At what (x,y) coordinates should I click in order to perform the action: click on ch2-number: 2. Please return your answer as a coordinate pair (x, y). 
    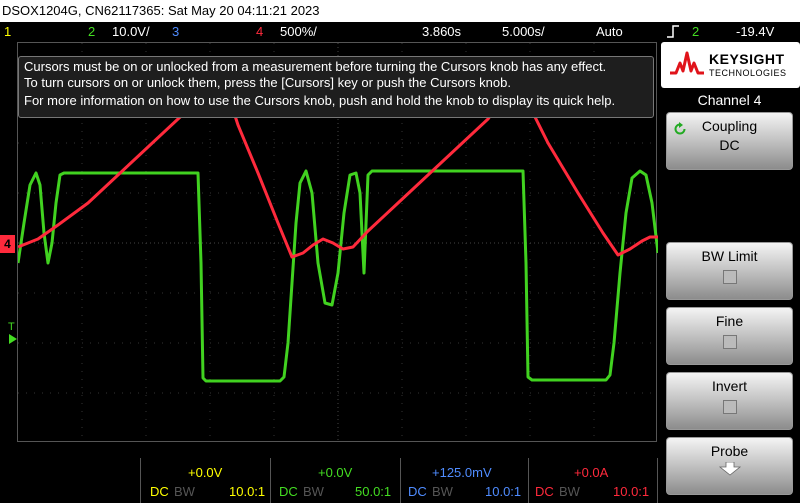
    Looking at the image, I should click on (91, 31).